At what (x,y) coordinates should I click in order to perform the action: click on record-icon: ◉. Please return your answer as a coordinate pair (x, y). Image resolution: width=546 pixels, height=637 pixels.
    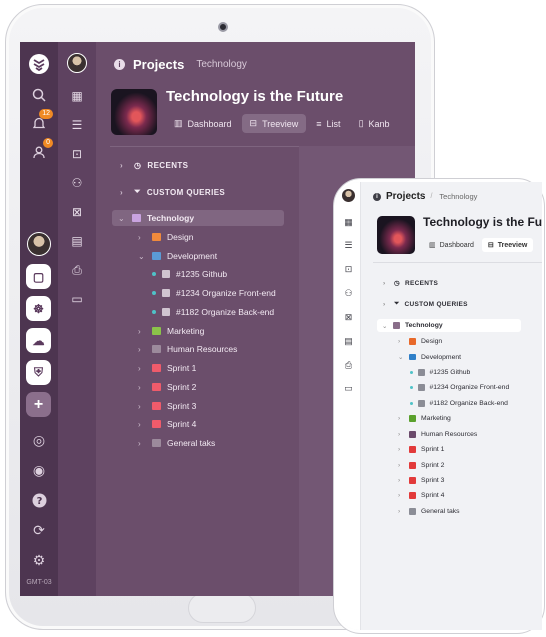
    Looking at the image, I should click on (39, 470).